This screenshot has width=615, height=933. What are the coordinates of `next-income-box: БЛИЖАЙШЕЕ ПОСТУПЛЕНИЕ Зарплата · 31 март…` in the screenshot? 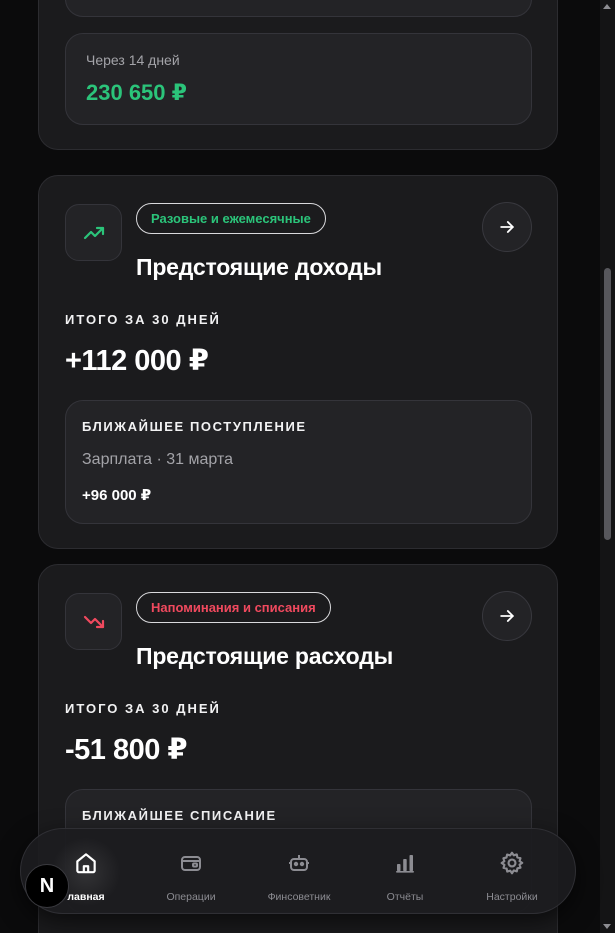 It's located at (298, 462).